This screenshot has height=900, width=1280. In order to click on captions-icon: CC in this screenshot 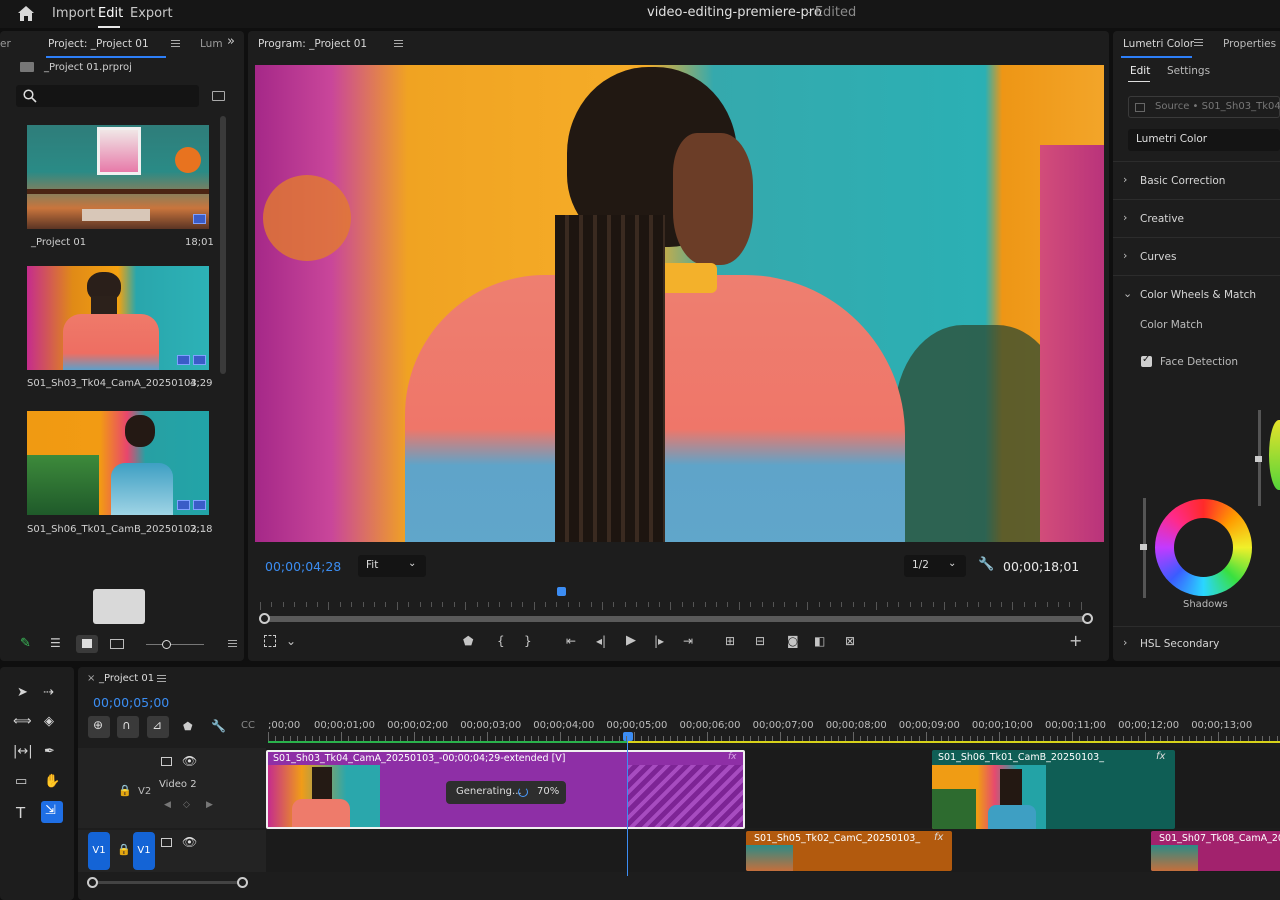, I will do `click(248, 725)`.